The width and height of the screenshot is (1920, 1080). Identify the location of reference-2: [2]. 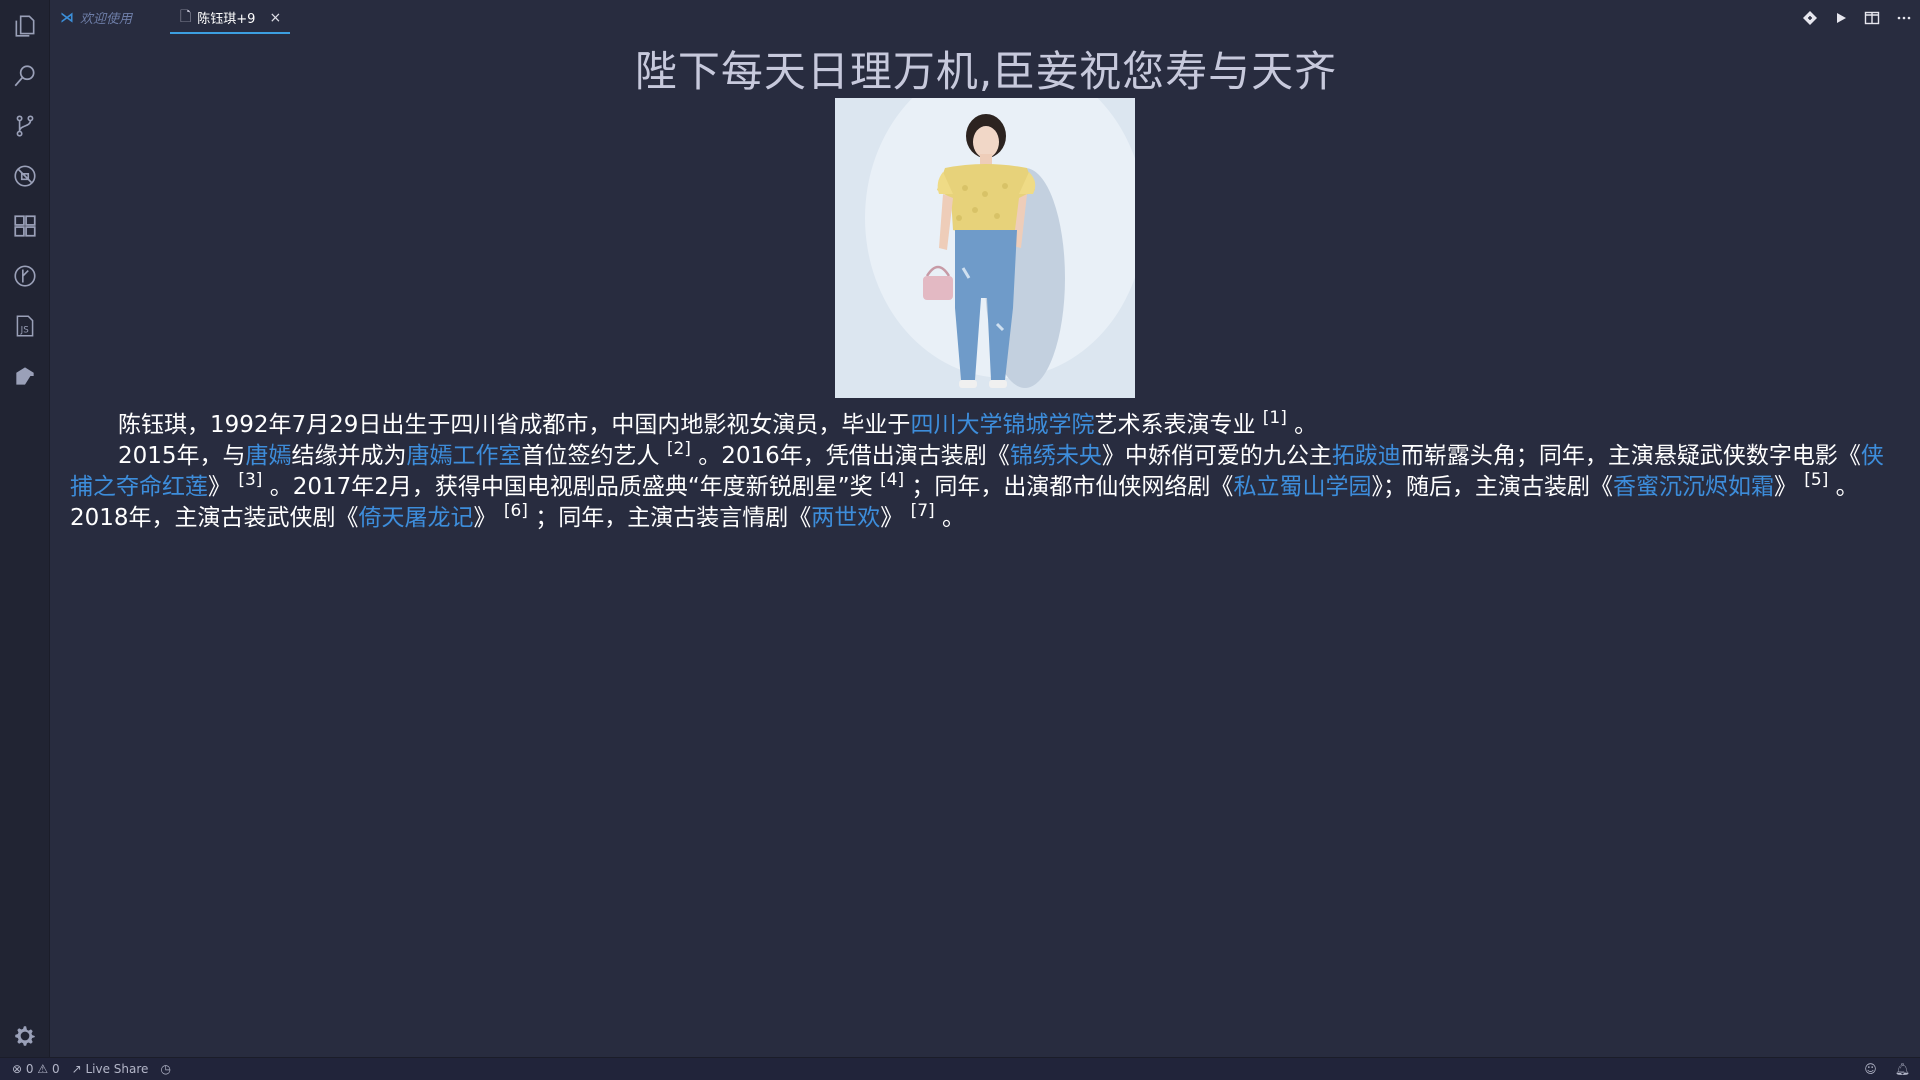
(679, 449).